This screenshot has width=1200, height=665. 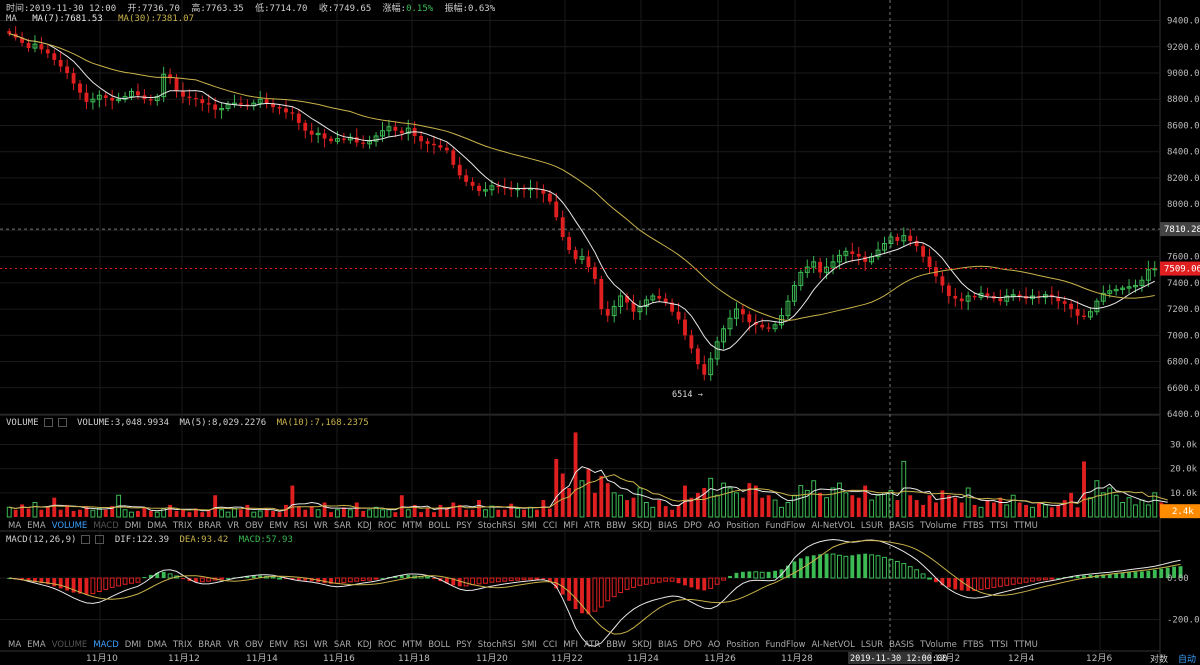 I want to click on macd-title: MACD(12,26,9), so click(x=41, y=540).